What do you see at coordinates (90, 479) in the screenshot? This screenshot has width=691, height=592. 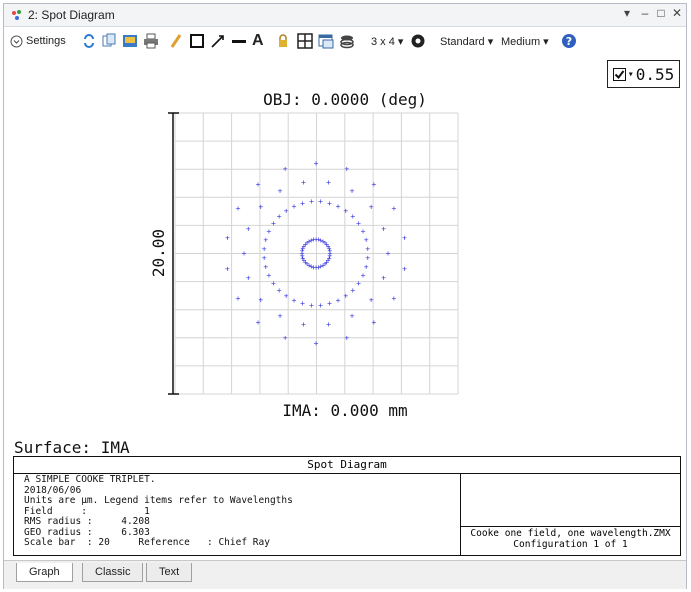 I see `info-line: A SIMPLE COOKE TRIPLET.` at bounding box center [90, 479].